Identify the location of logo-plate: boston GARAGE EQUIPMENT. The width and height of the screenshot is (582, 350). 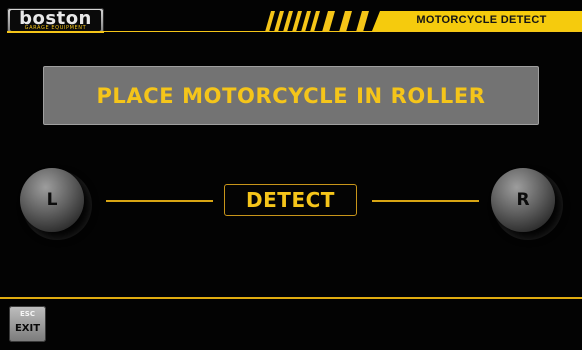
(55, 20).